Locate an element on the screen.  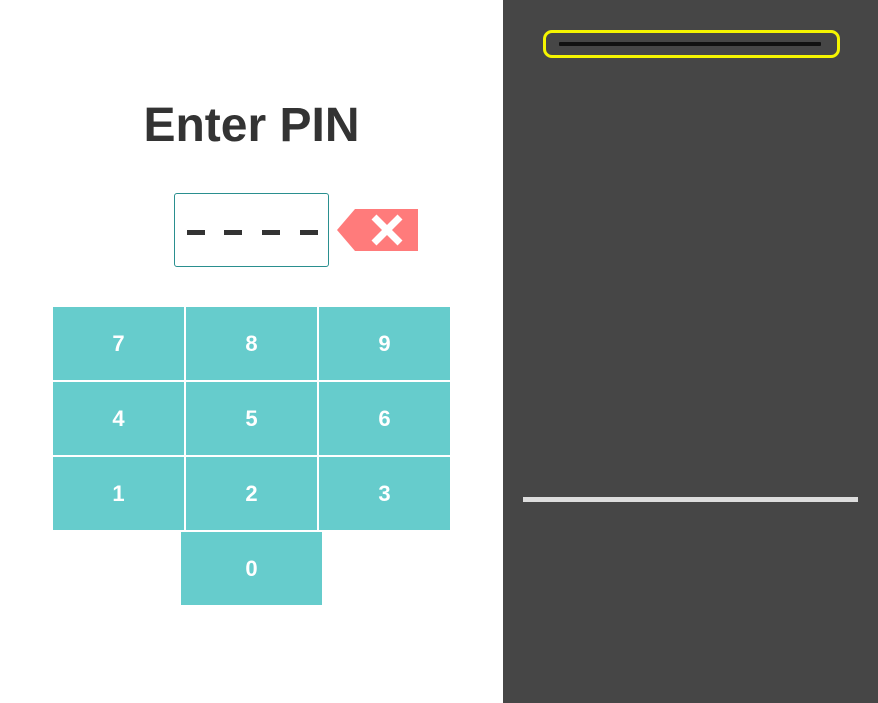
highlighted-element is located at coordinates (691, 44).